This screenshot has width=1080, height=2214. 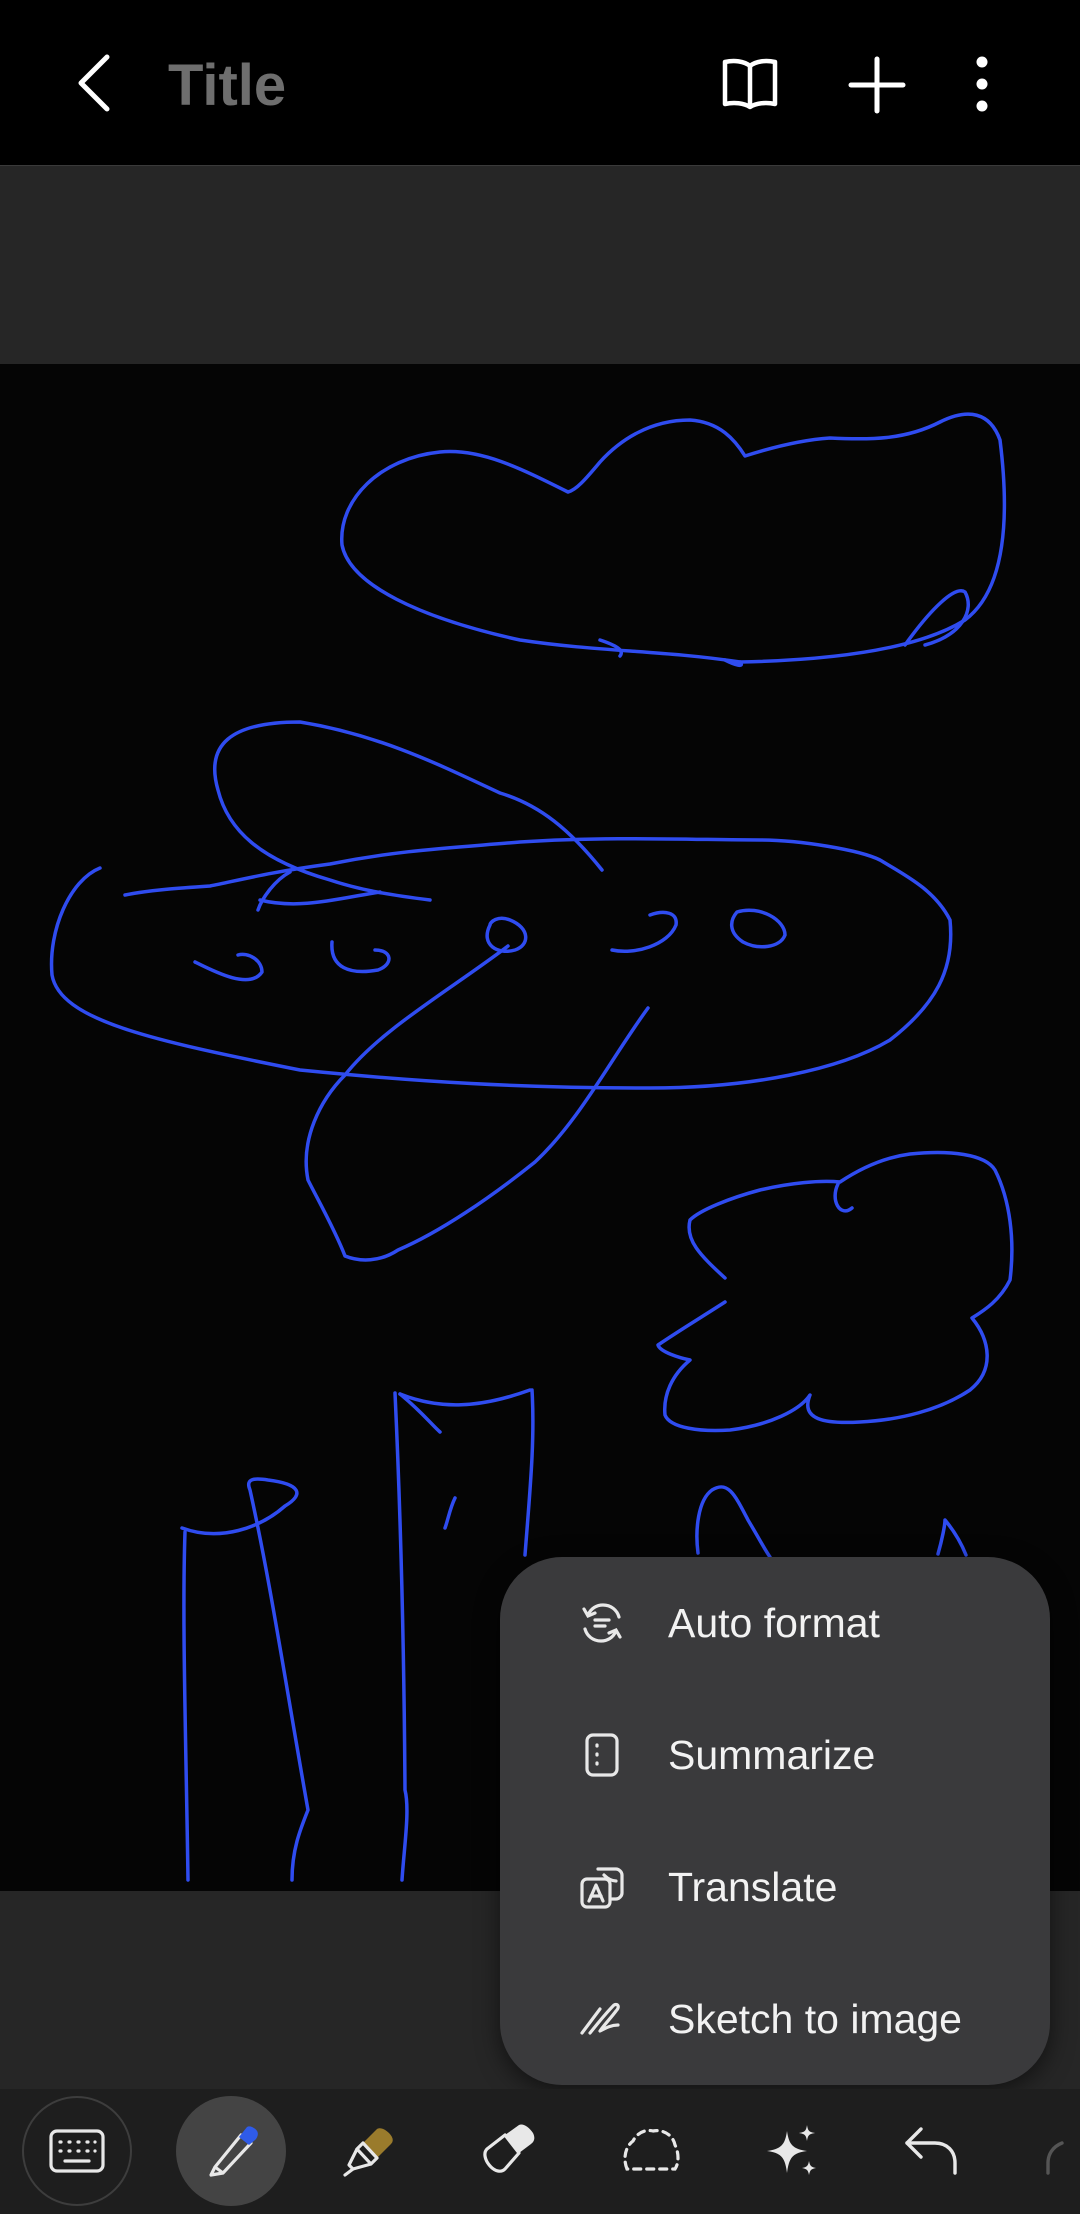 I want to click on auto-format-icon, so click(x=602, y=1623).